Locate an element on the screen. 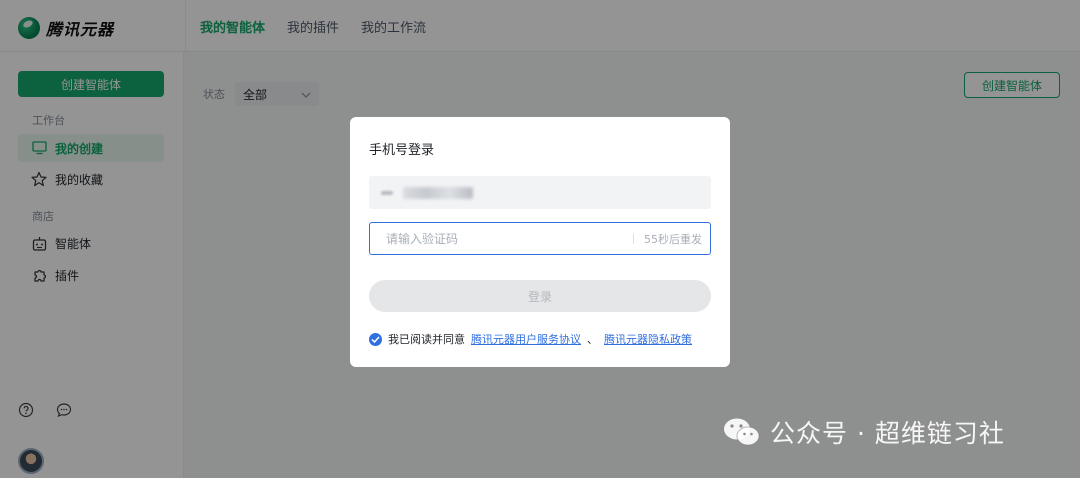 This screenshot has width=1080, height=478. login-button: 登录 is located at coordinates (540, 296).